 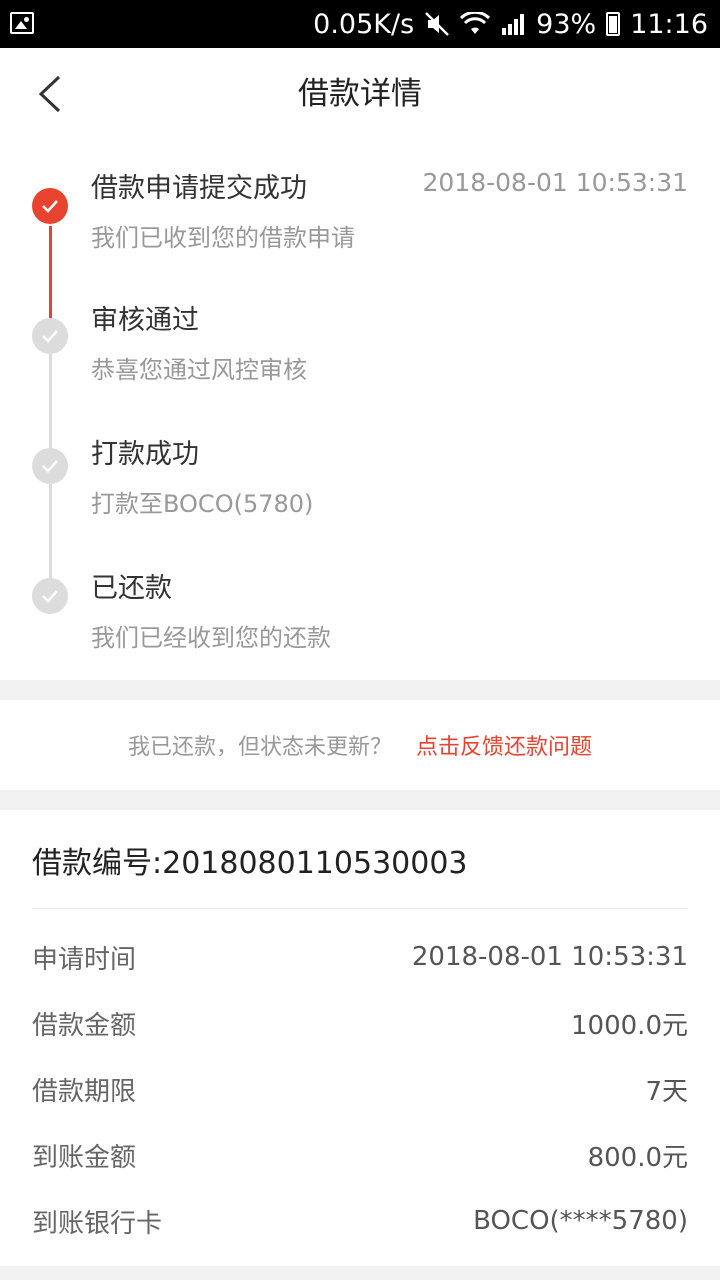 What do you see at coordinates (360, 908) in the screenshot?
I see `divider` at bounding box center [360, 908].